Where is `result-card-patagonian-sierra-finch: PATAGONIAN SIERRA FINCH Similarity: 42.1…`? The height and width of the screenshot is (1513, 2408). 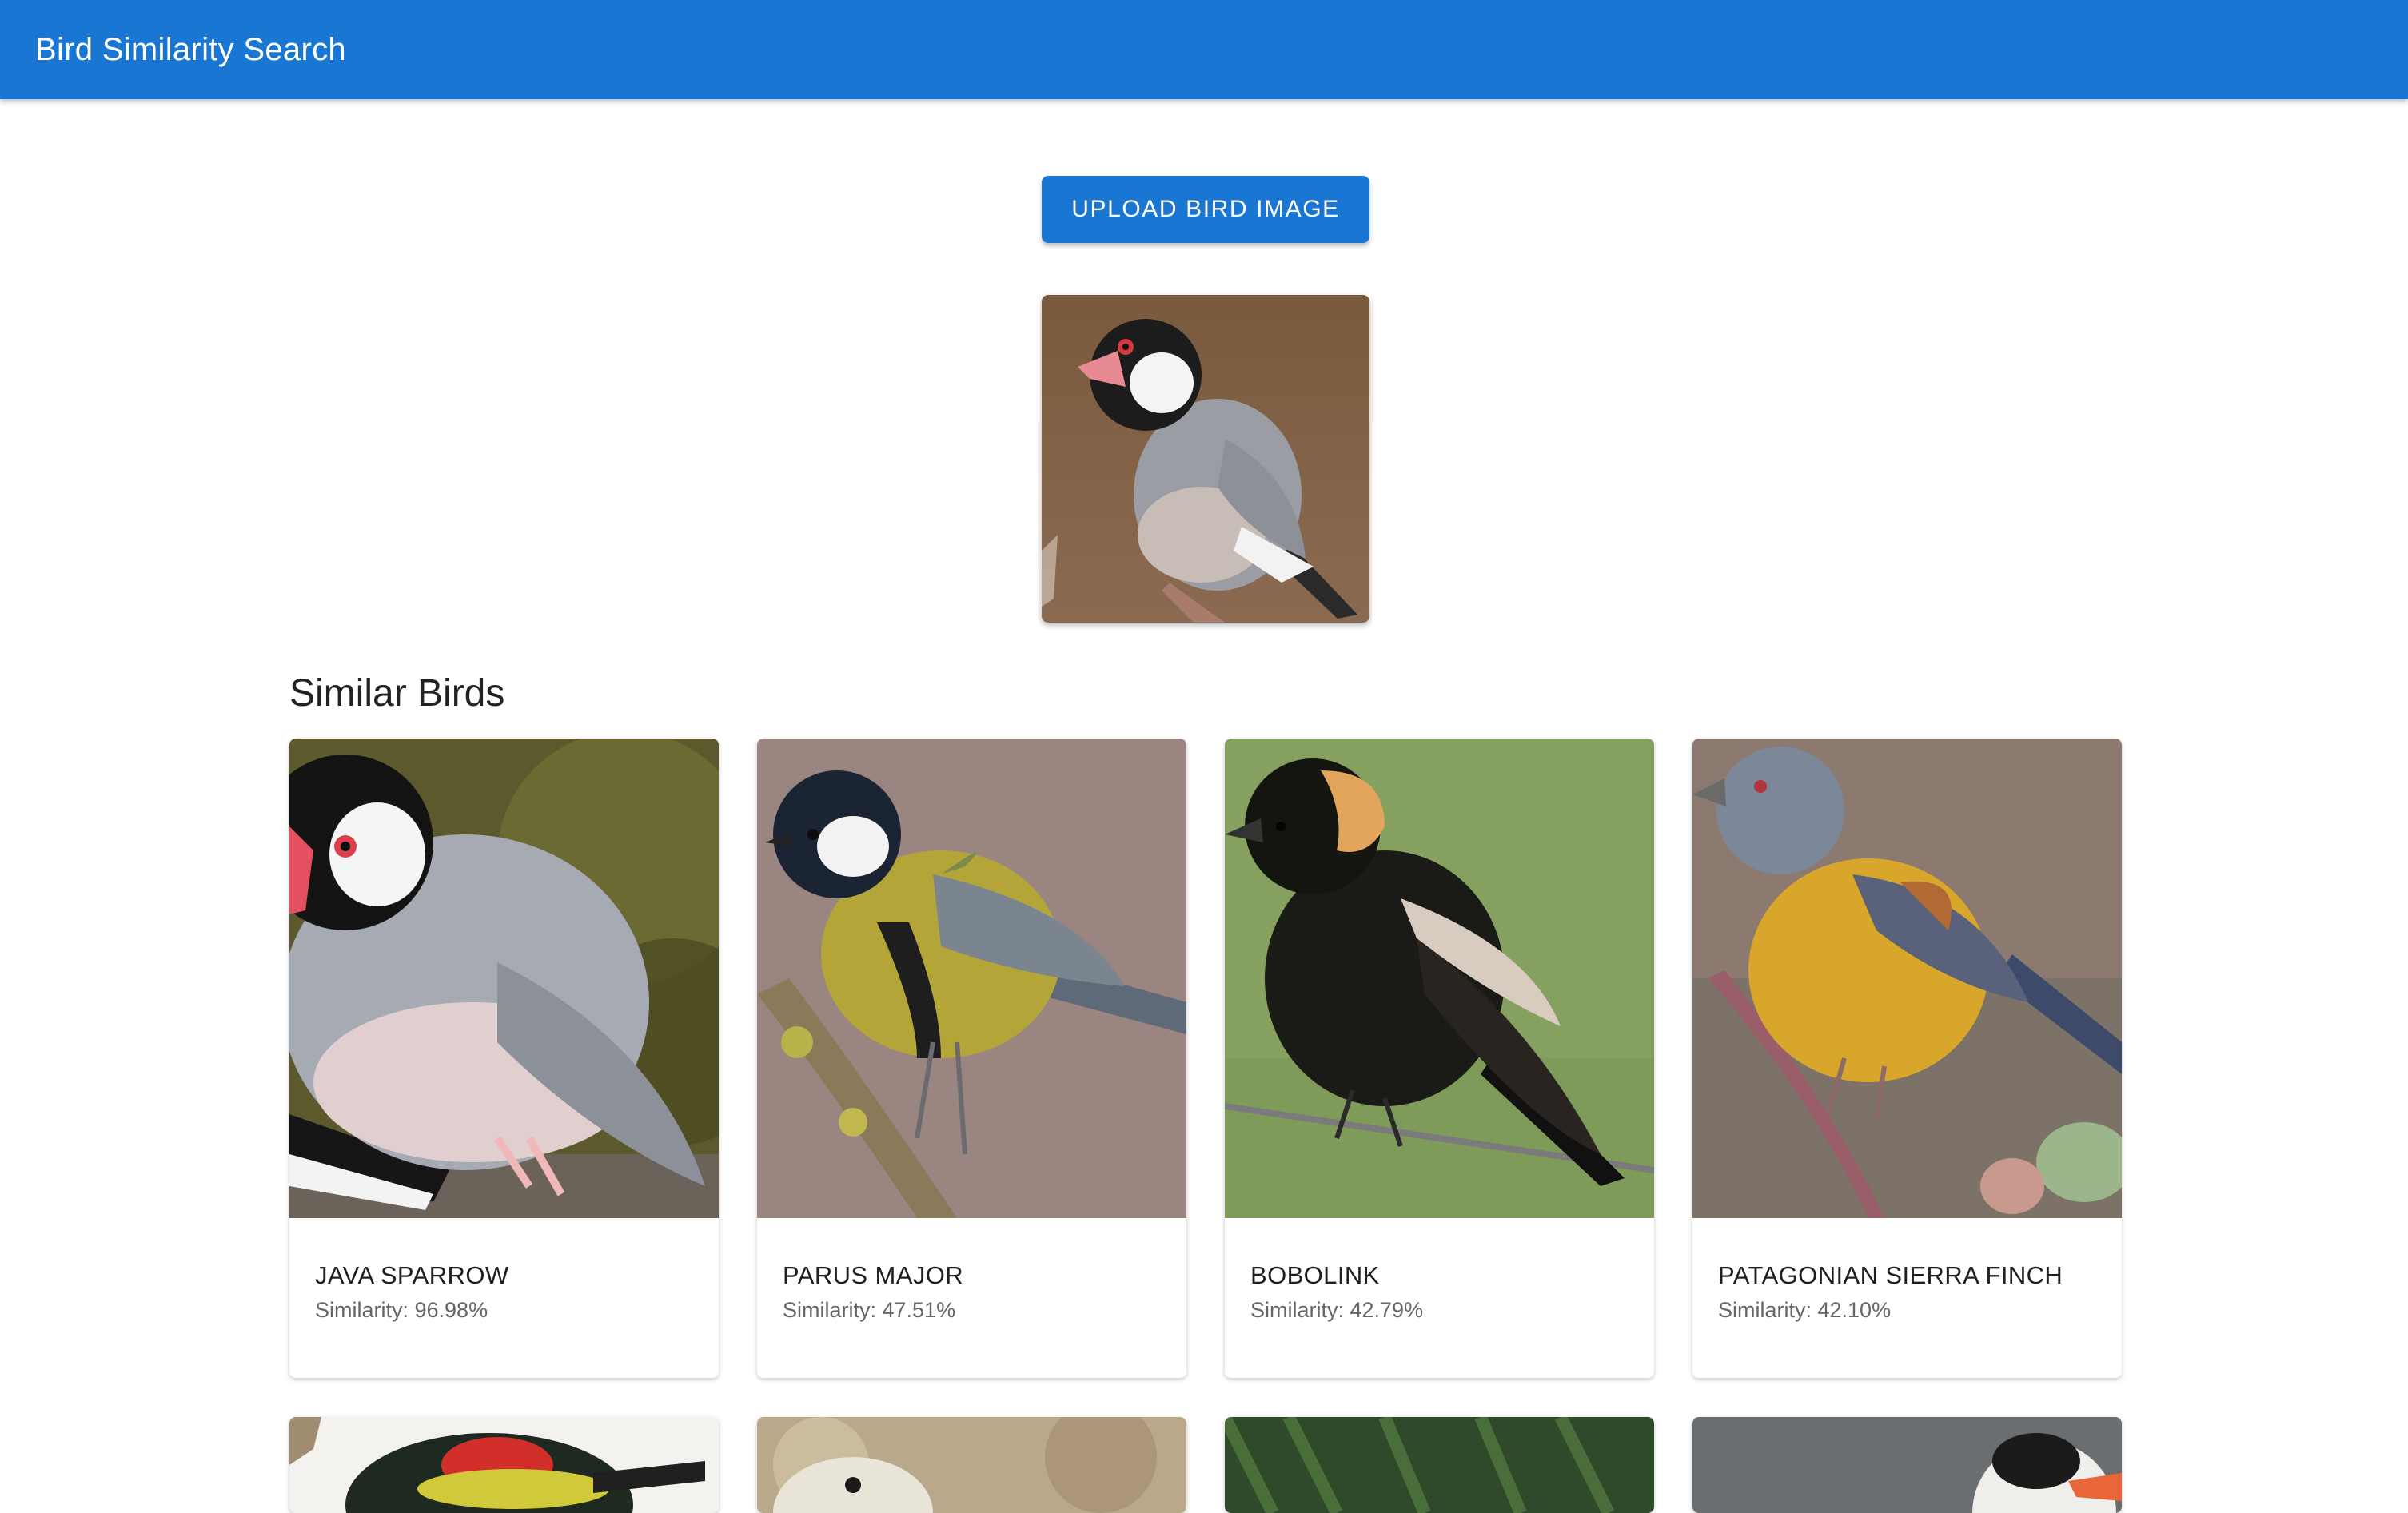 result-card-patagonian-sierra-finch: PATAGONIAN SIERRA FINCH Similarity: 42.1… is located at coordinates (1907, 1058).